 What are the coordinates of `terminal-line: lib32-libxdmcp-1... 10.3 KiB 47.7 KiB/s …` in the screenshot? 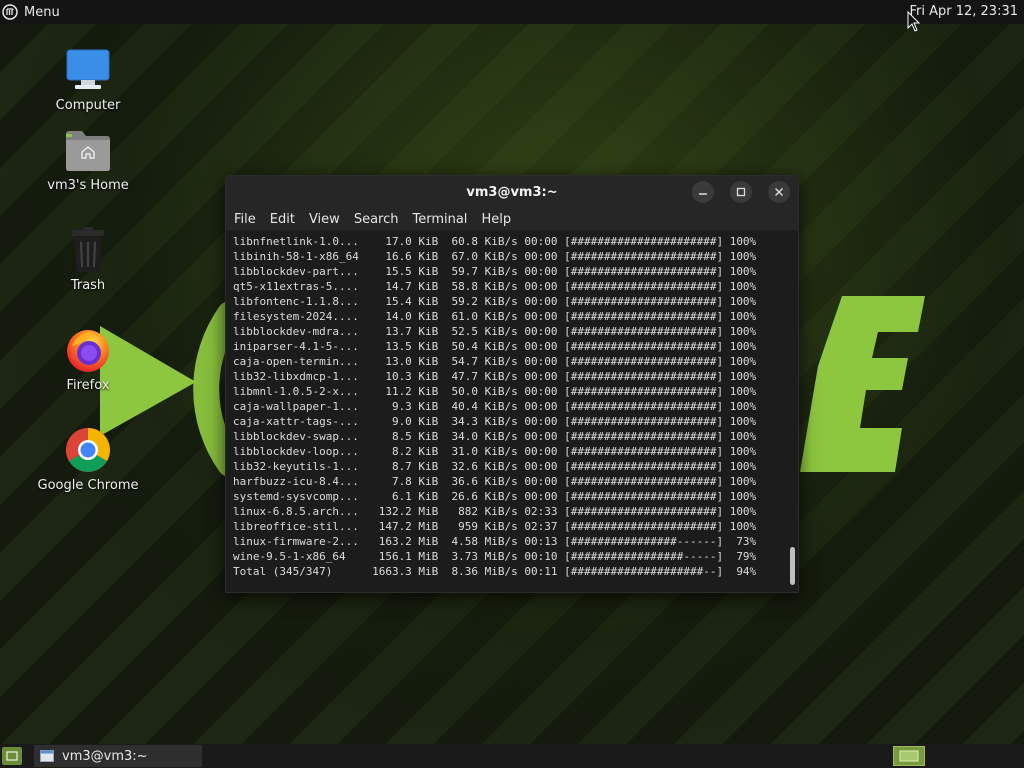 It's located at (495, 376).